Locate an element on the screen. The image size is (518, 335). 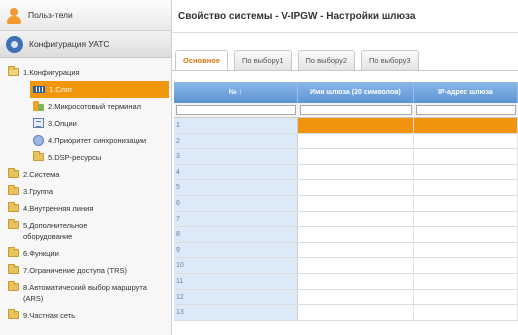
row-number-cell: 9 is located at coordinates (236, 250).